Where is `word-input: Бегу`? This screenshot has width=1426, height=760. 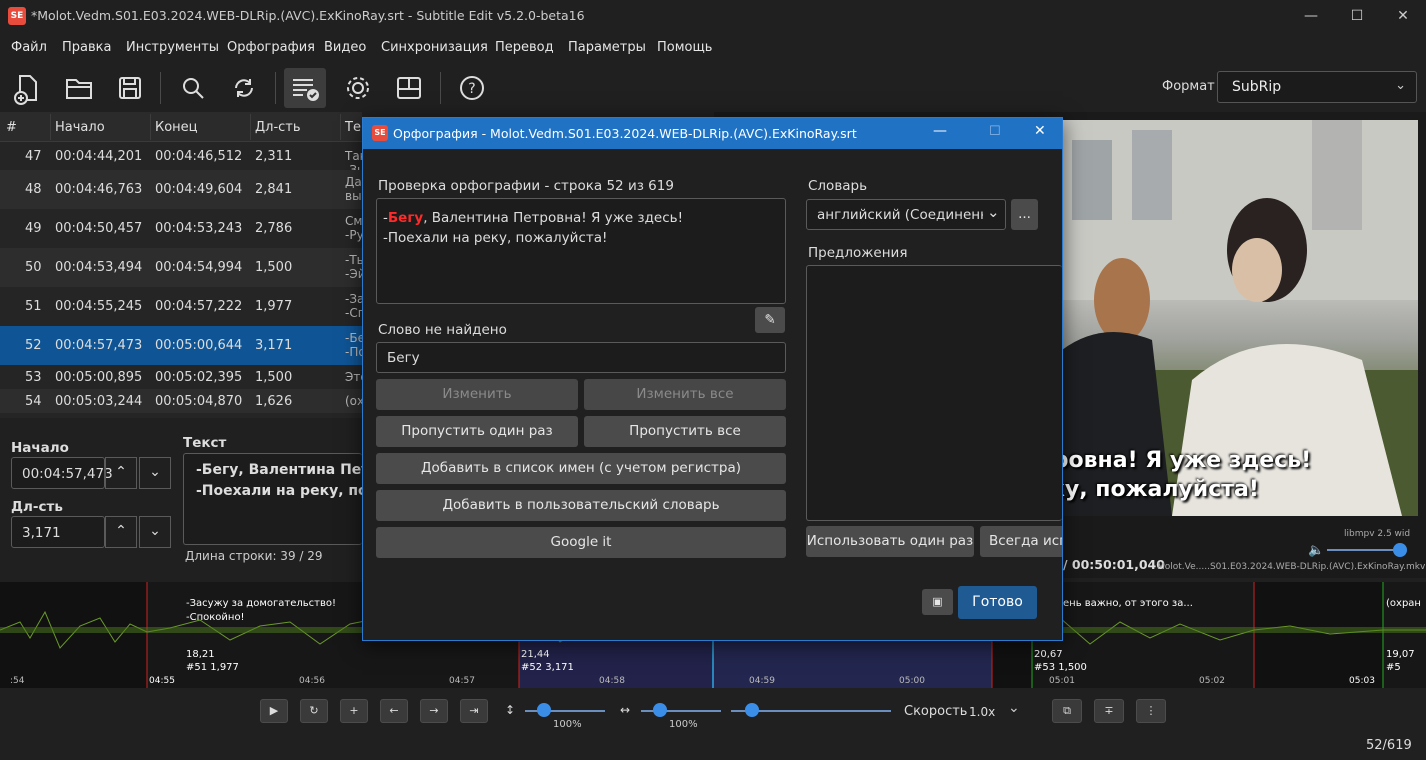 word-input: Бегу is located at coordinates (581, 357).